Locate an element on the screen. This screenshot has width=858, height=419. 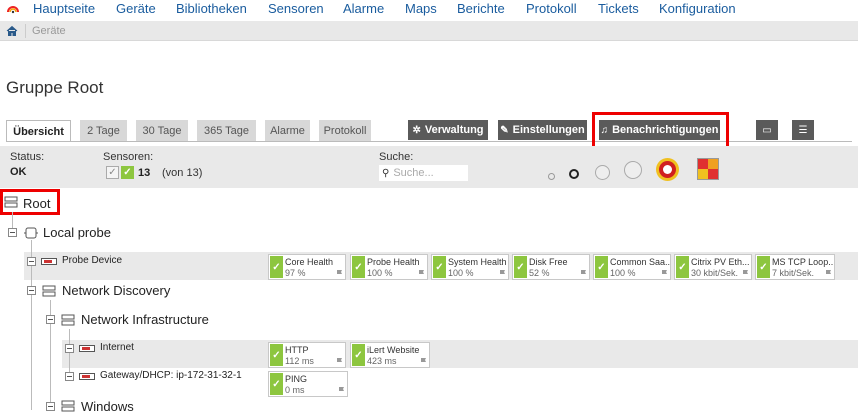
nav-item-alarme: Alarme is located at coordinates (374, 8).